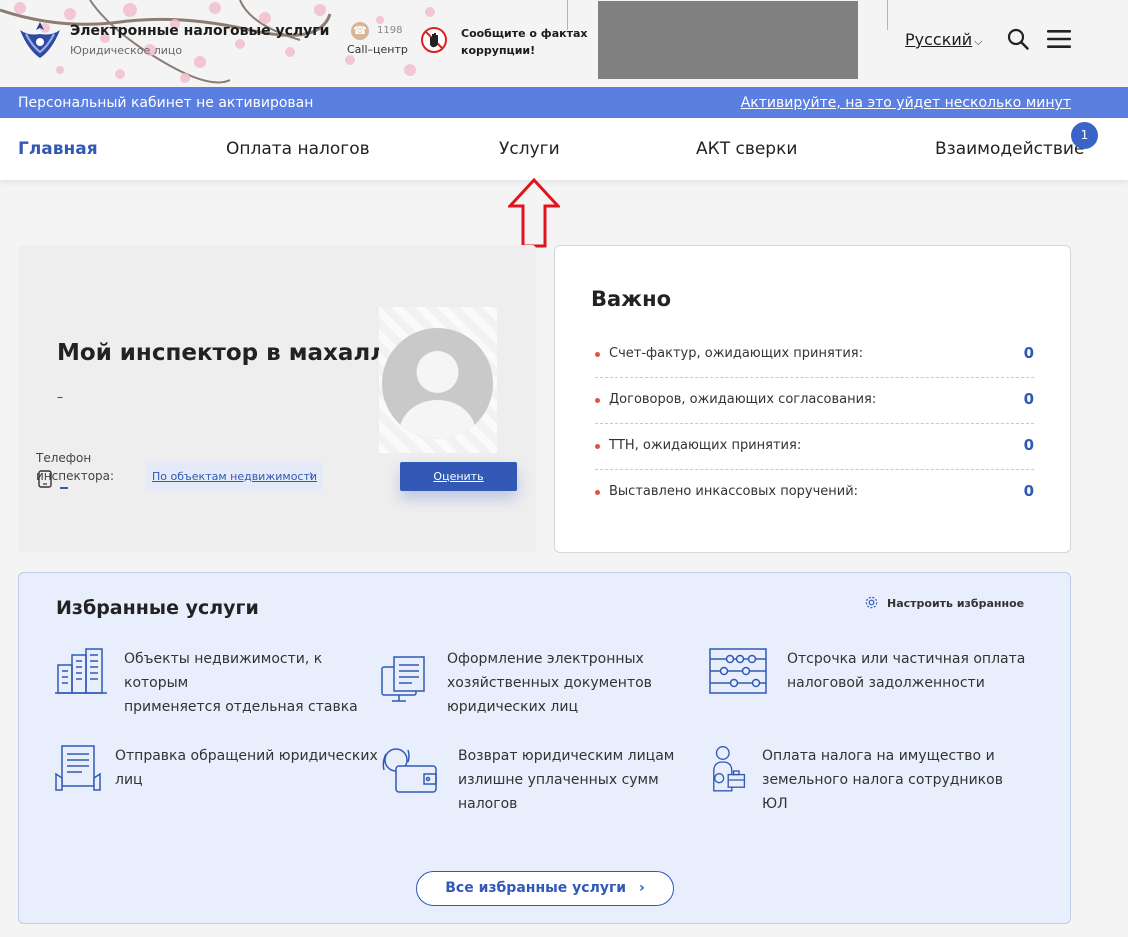 The height and width of the screenshot is (937, 1128). What do you see at coordinates (956, 603) in the screenshot?
I see `configure-favorites-label: Настроить избранное` at bounding box center [956, 603].